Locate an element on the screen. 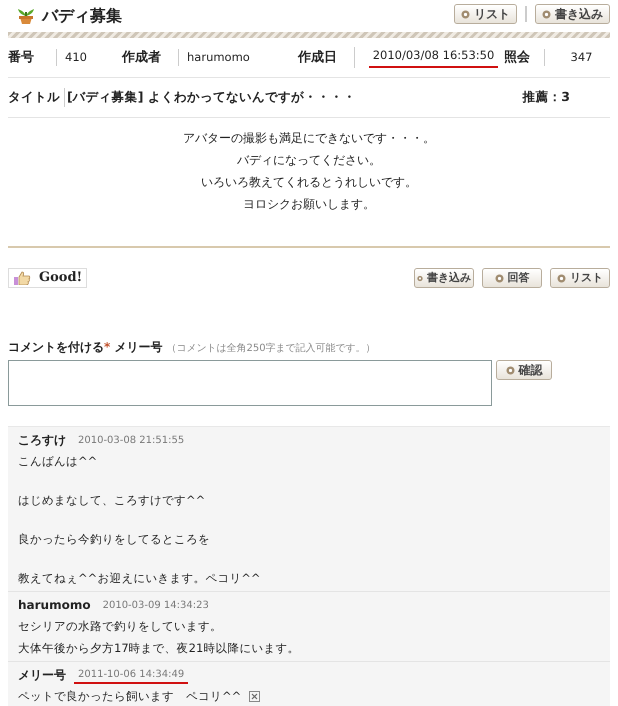 This screenshot has height=706, width=618. plant-pot-icon is located at coordinates (26, 16).